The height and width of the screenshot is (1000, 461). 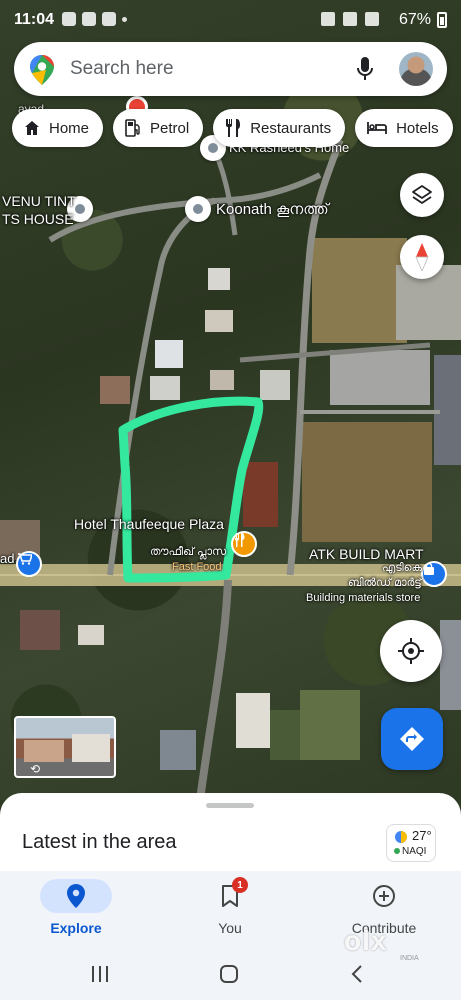 I want to click on category-chips: Home Petrol Restaurants Hotels, so click(x=232, y=128).